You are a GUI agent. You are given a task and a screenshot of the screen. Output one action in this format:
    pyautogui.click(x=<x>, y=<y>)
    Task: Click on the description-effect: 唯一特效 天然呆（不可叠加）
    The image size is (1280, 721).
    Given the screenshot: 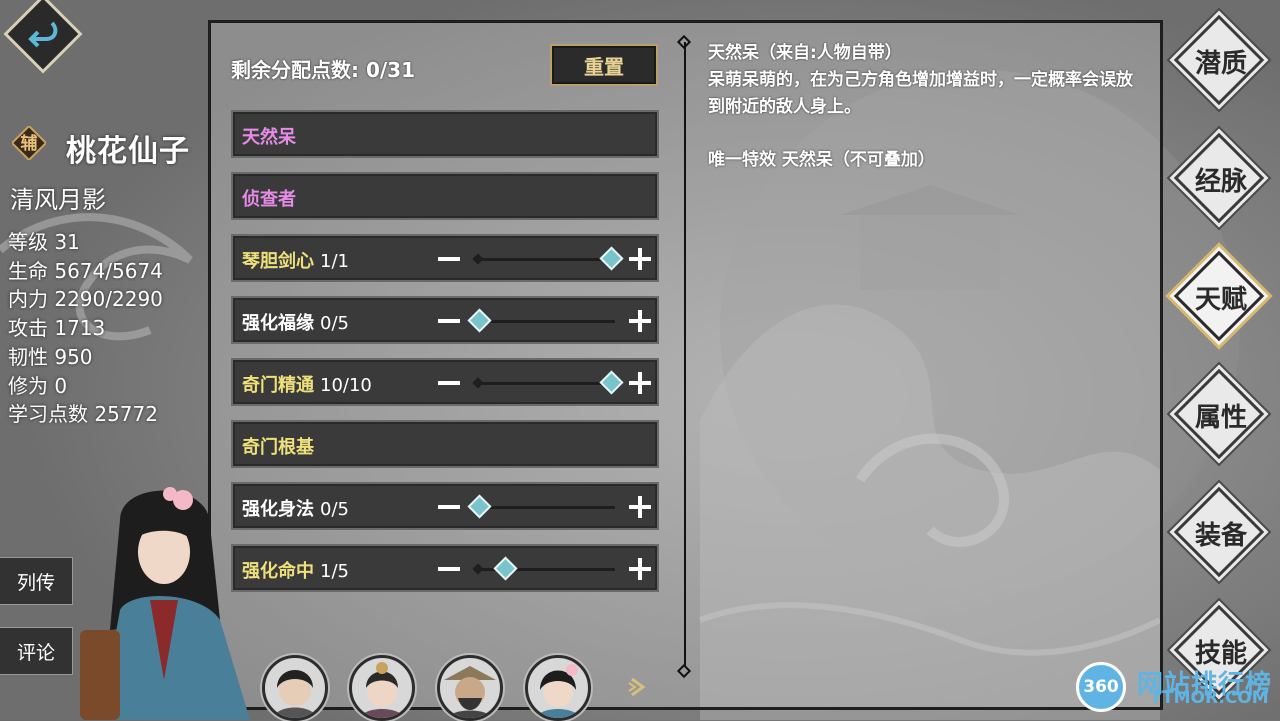 What is the action you would take?
    pyautogui.click(x=821, y=160)
    